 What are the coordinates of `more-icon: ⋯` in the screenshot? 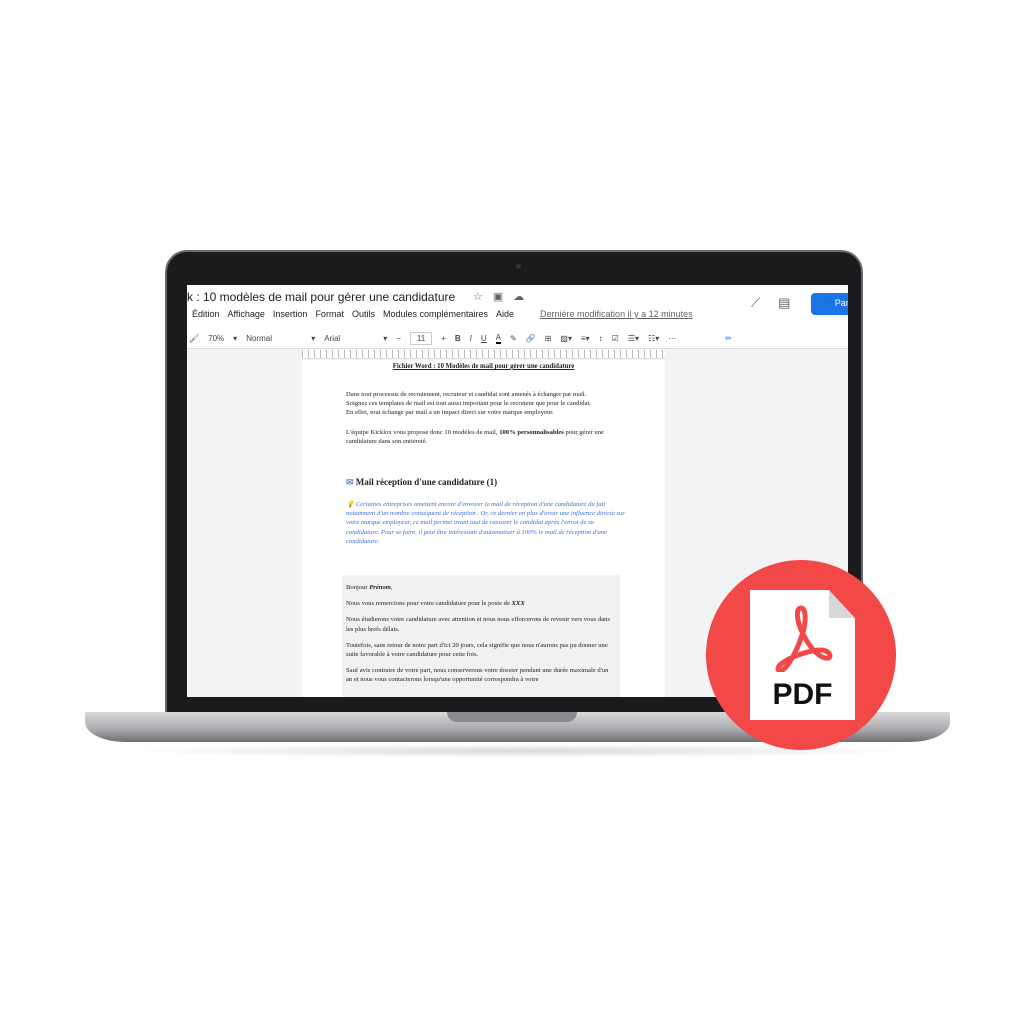 It's located at (672, 338).